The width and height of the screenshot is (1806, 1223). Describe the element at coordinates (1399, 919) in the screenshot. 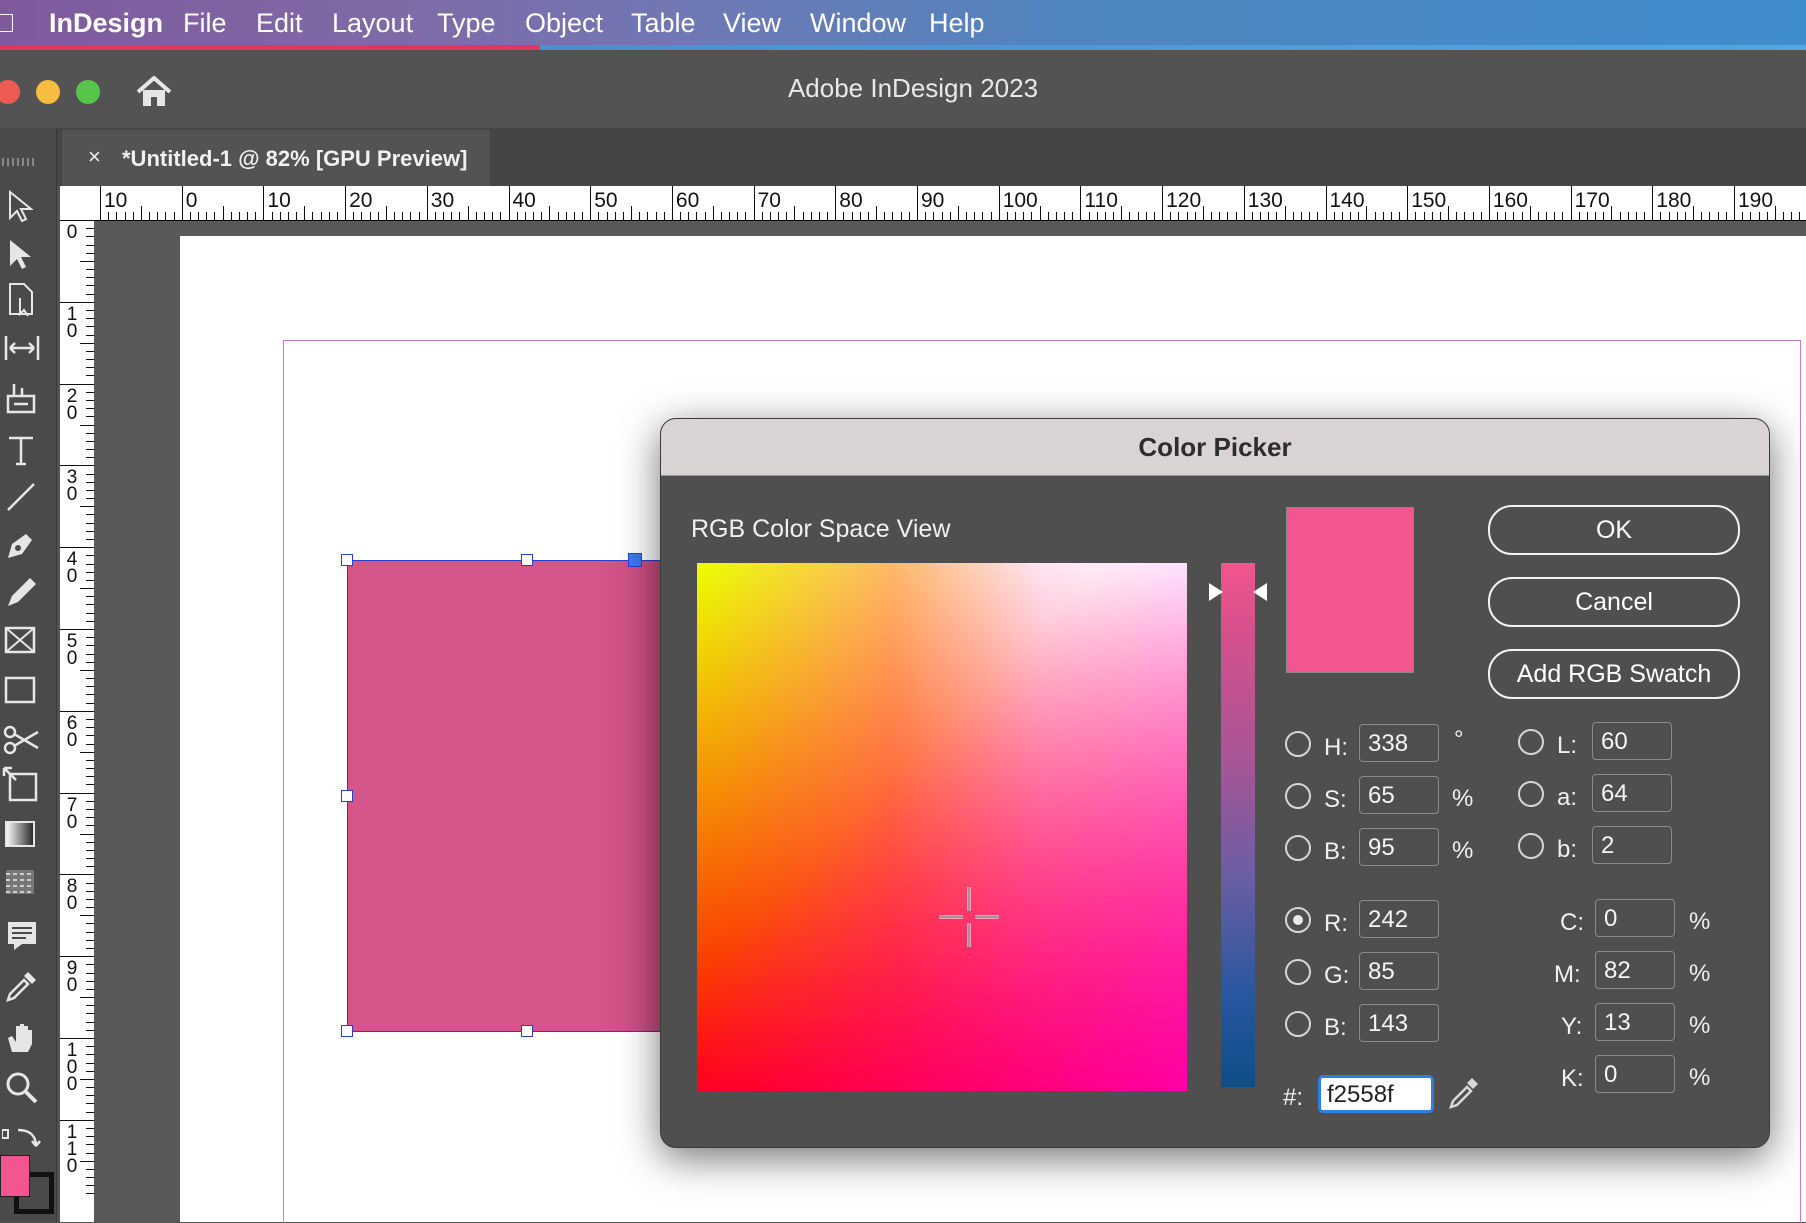

I see `input-r: 242` at that location.